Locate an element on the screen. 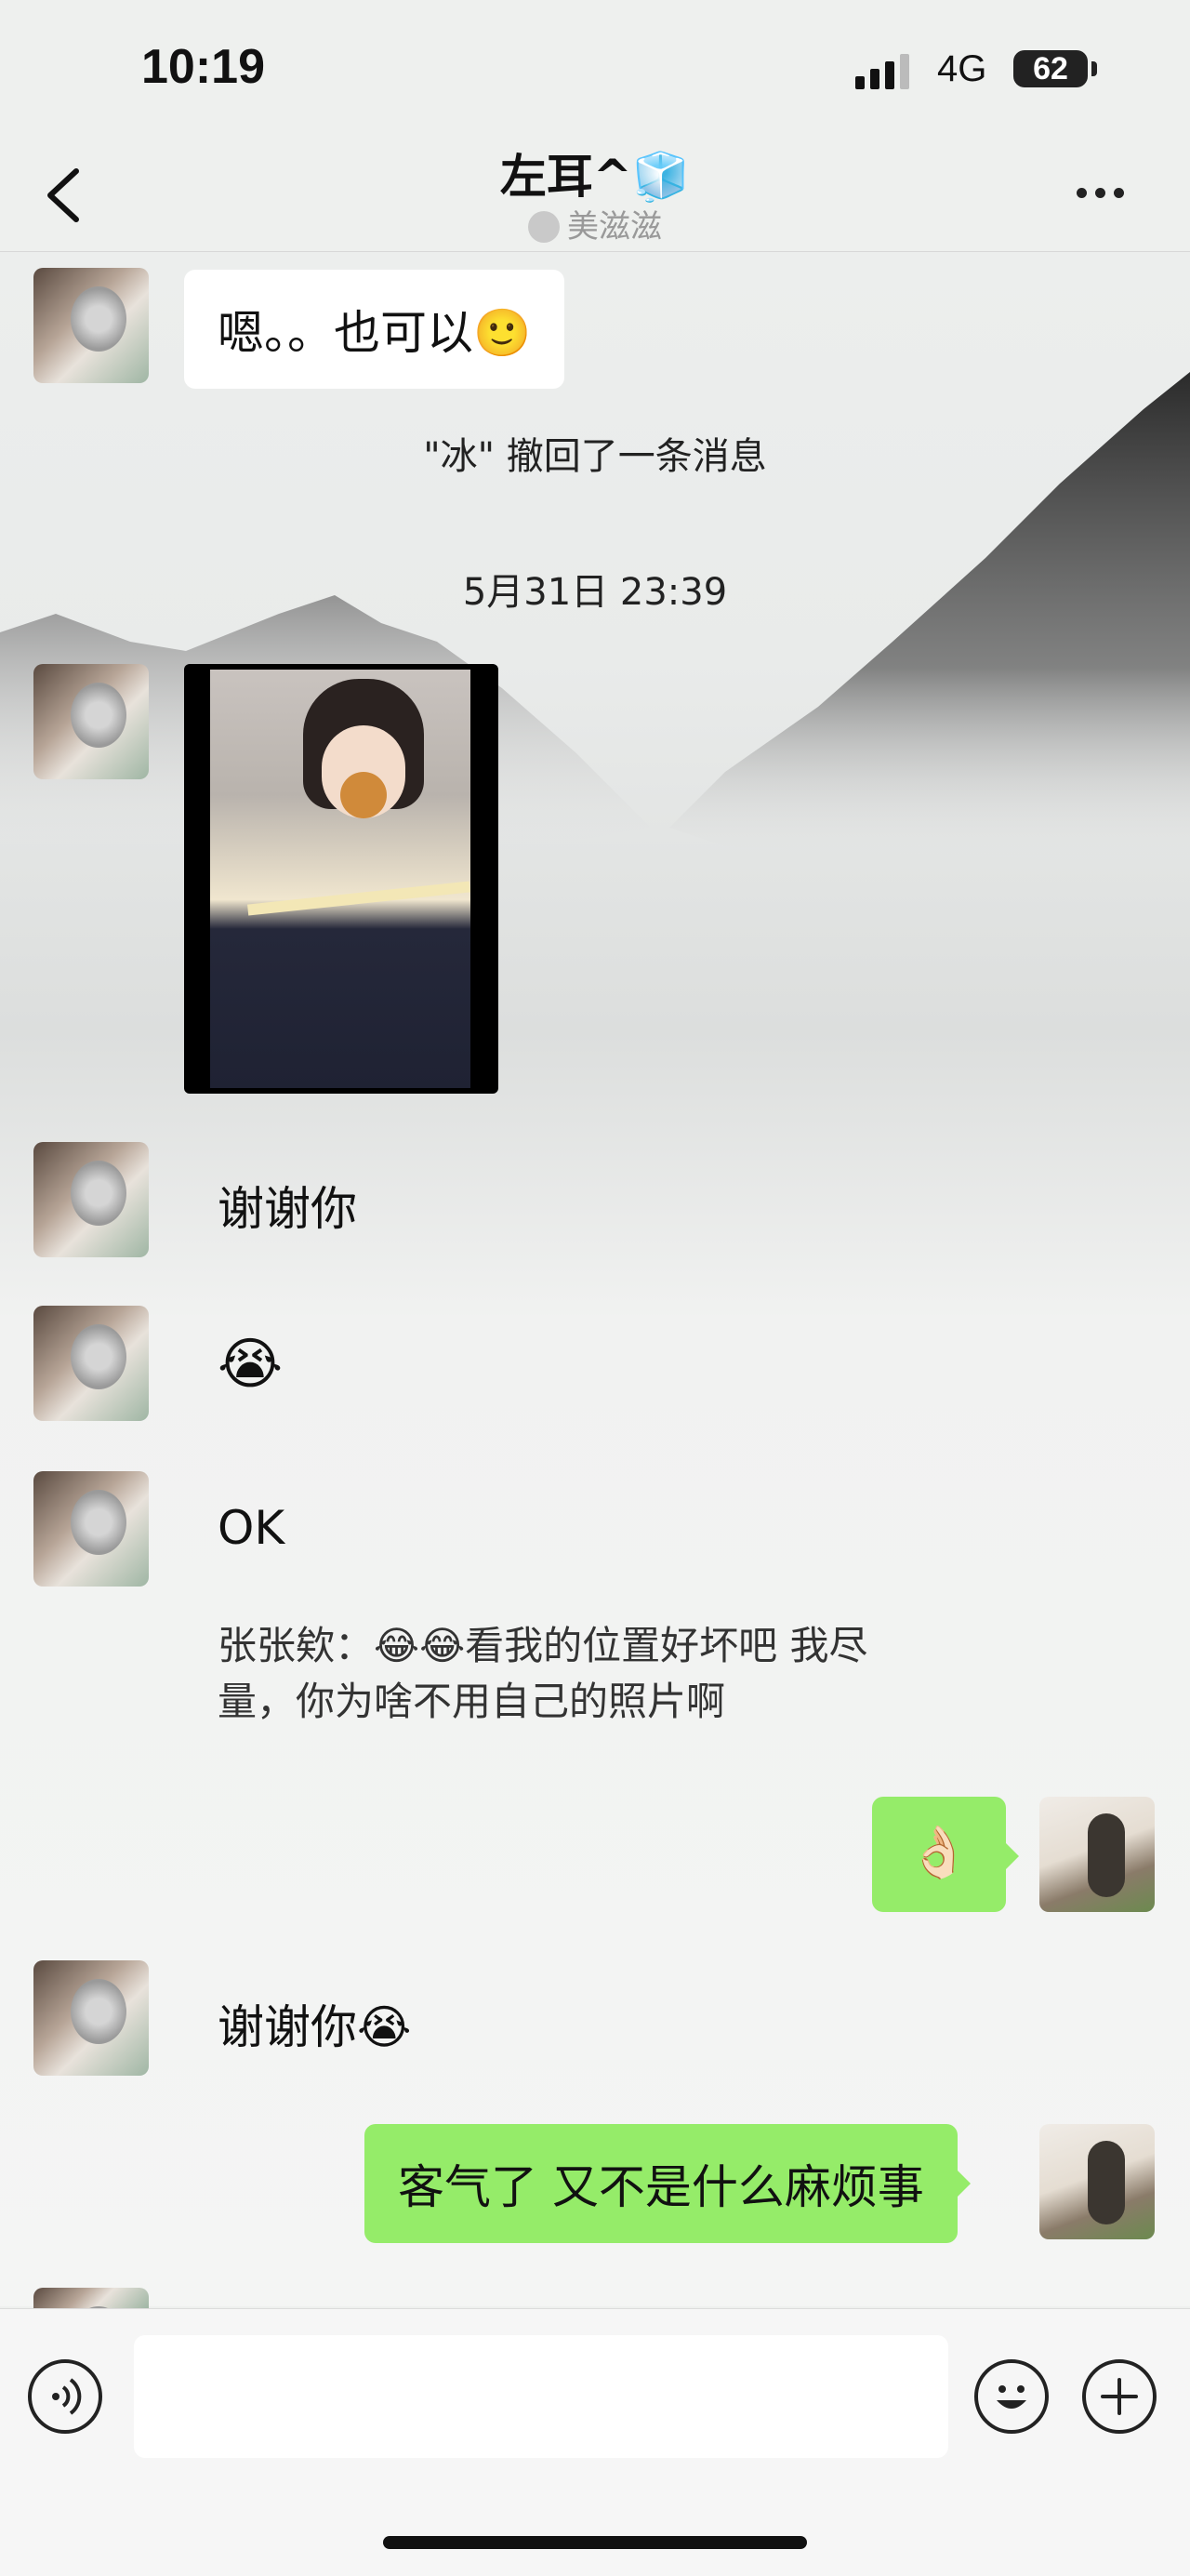  plus-icon is located at coordinates (1119, 2396).